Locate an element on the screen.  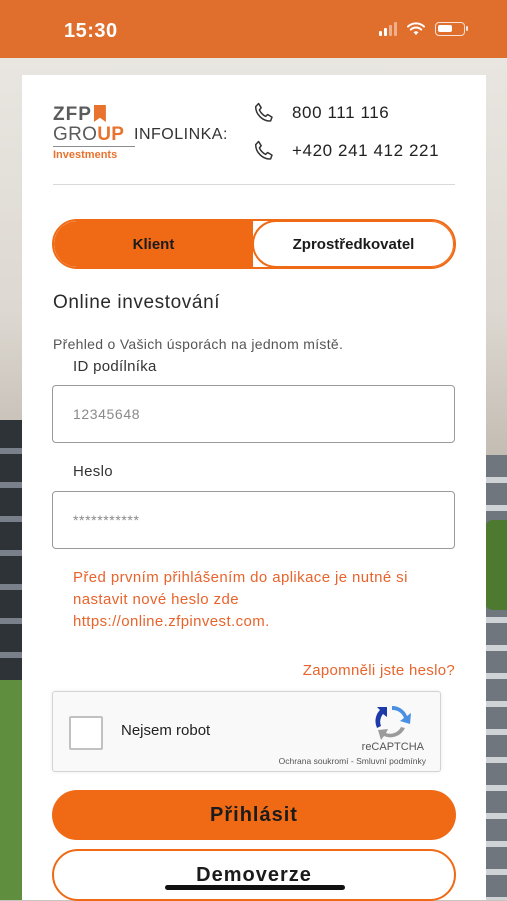
home-indicator is located at coordinates (255, 887).